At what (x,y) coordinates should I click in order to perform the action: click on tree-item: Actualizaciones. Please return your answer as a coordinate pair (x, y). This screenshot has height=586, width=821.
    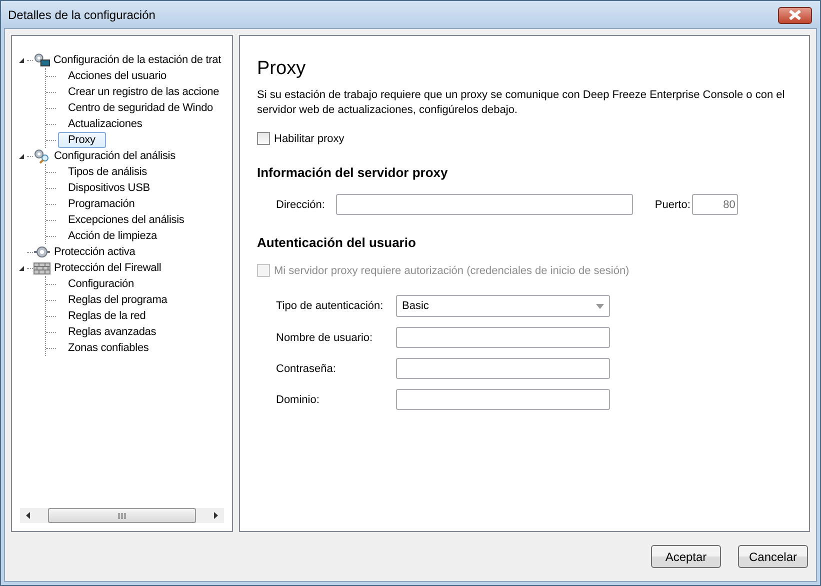
    Looking at the image, I should click on (106, 124).